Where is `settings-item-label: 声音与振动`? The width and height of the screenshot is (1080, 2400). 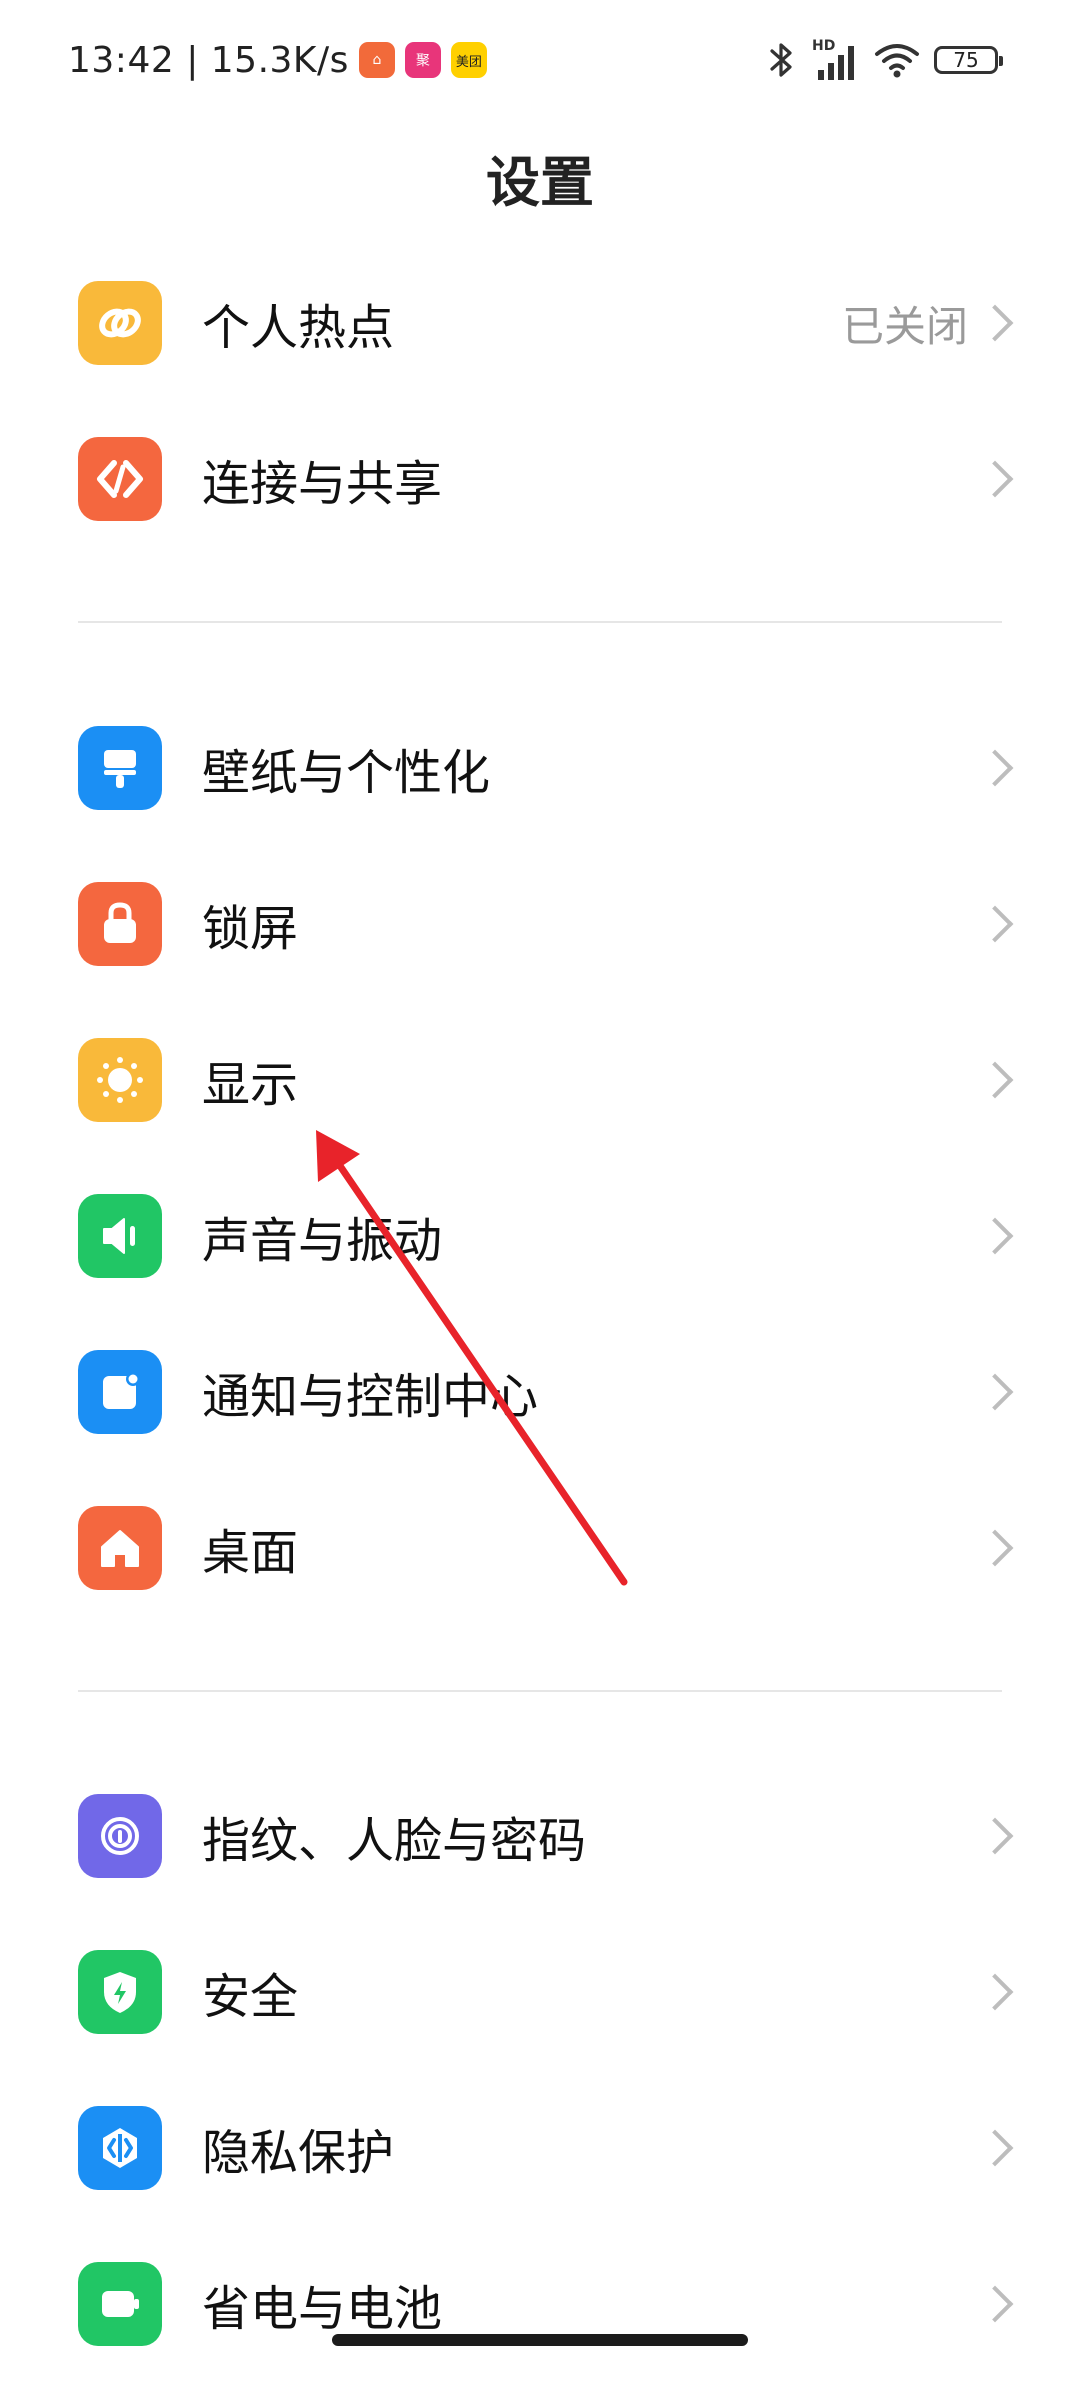 settings-item-label: 声音与振动 is located at coordinates (322, 1241).